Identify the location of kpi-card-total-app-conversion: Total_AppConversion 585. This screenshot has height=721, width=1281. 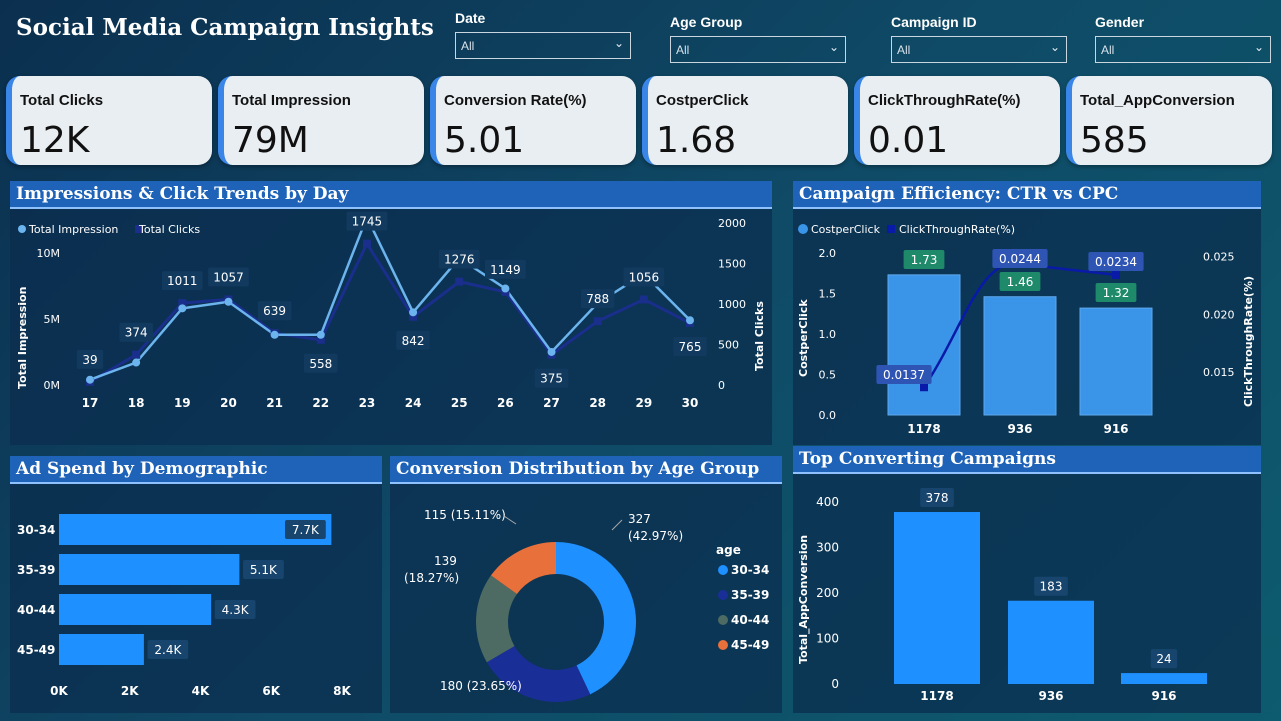
(1169, 120).